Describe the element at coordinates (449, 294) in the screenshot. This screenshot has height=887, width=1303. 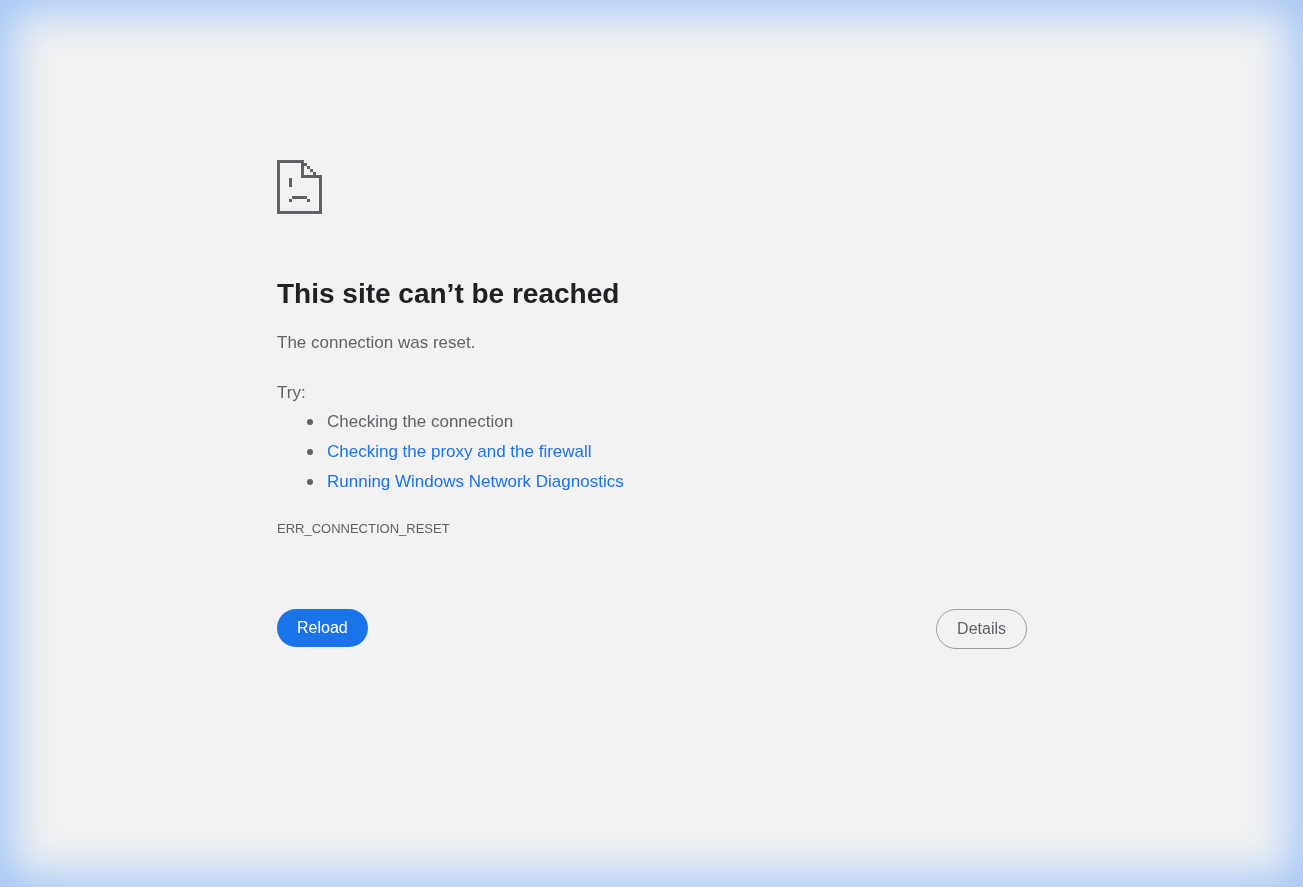
I see `error-heading: This site can’t be reached` at that location.